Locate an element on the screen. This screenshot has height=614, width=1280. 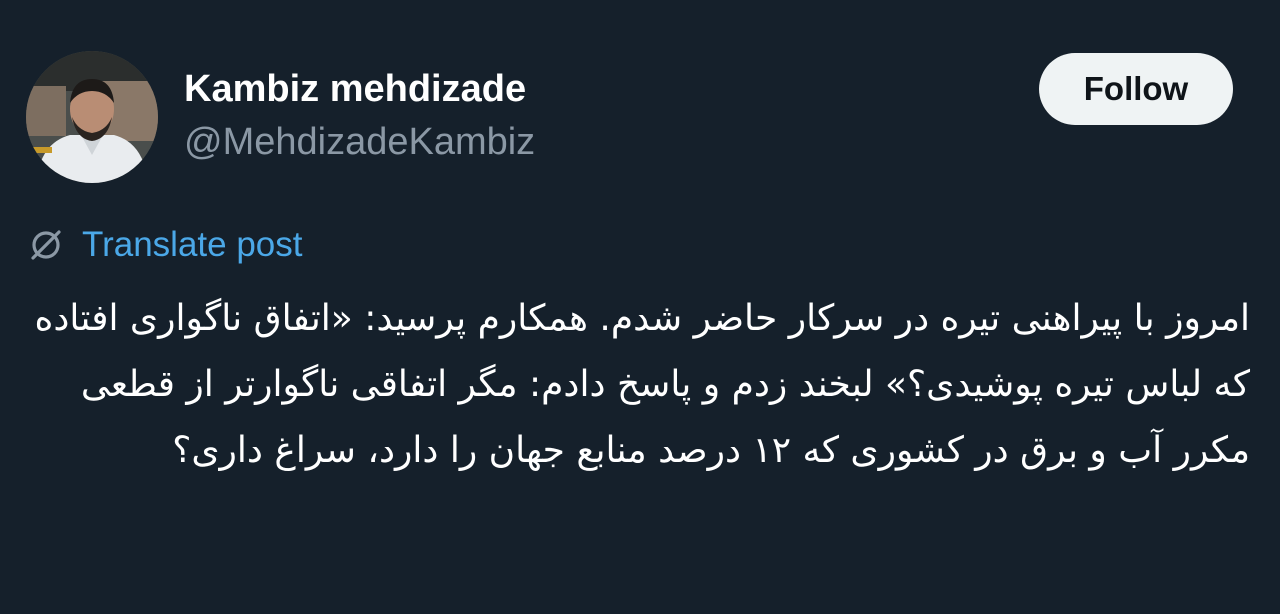
translate-post-link: Translate post is located at coordinates (164, 245).